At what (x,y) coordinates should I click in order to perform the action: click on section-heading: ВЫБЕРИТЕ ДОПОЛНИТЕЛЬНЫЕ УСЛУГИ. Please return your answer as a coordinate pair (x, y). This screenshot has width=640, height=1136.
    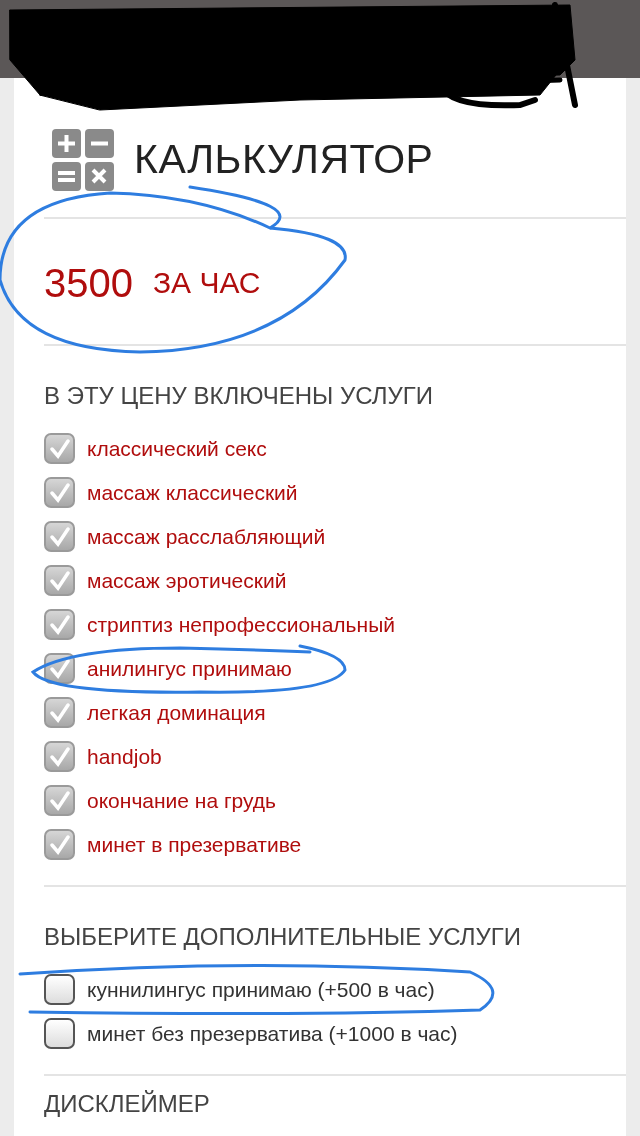
    Looking at the image, I should click on (283, 937).